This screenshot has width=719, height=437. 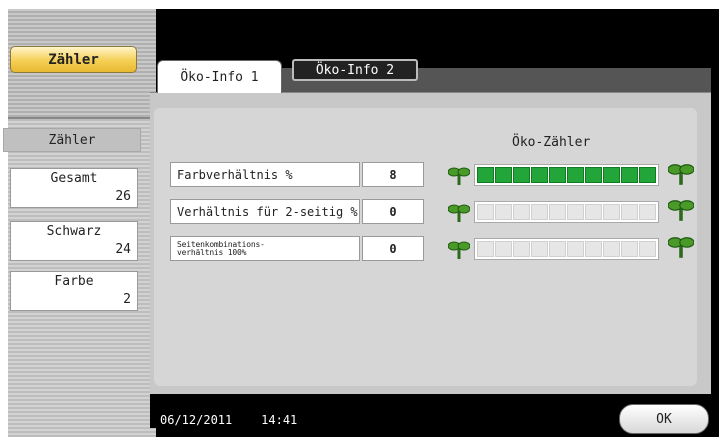 What do you see at coordinates (393, 248) in the screenshot?
I see `seitenkombination-value: 0` at bounding box center [393, 248].